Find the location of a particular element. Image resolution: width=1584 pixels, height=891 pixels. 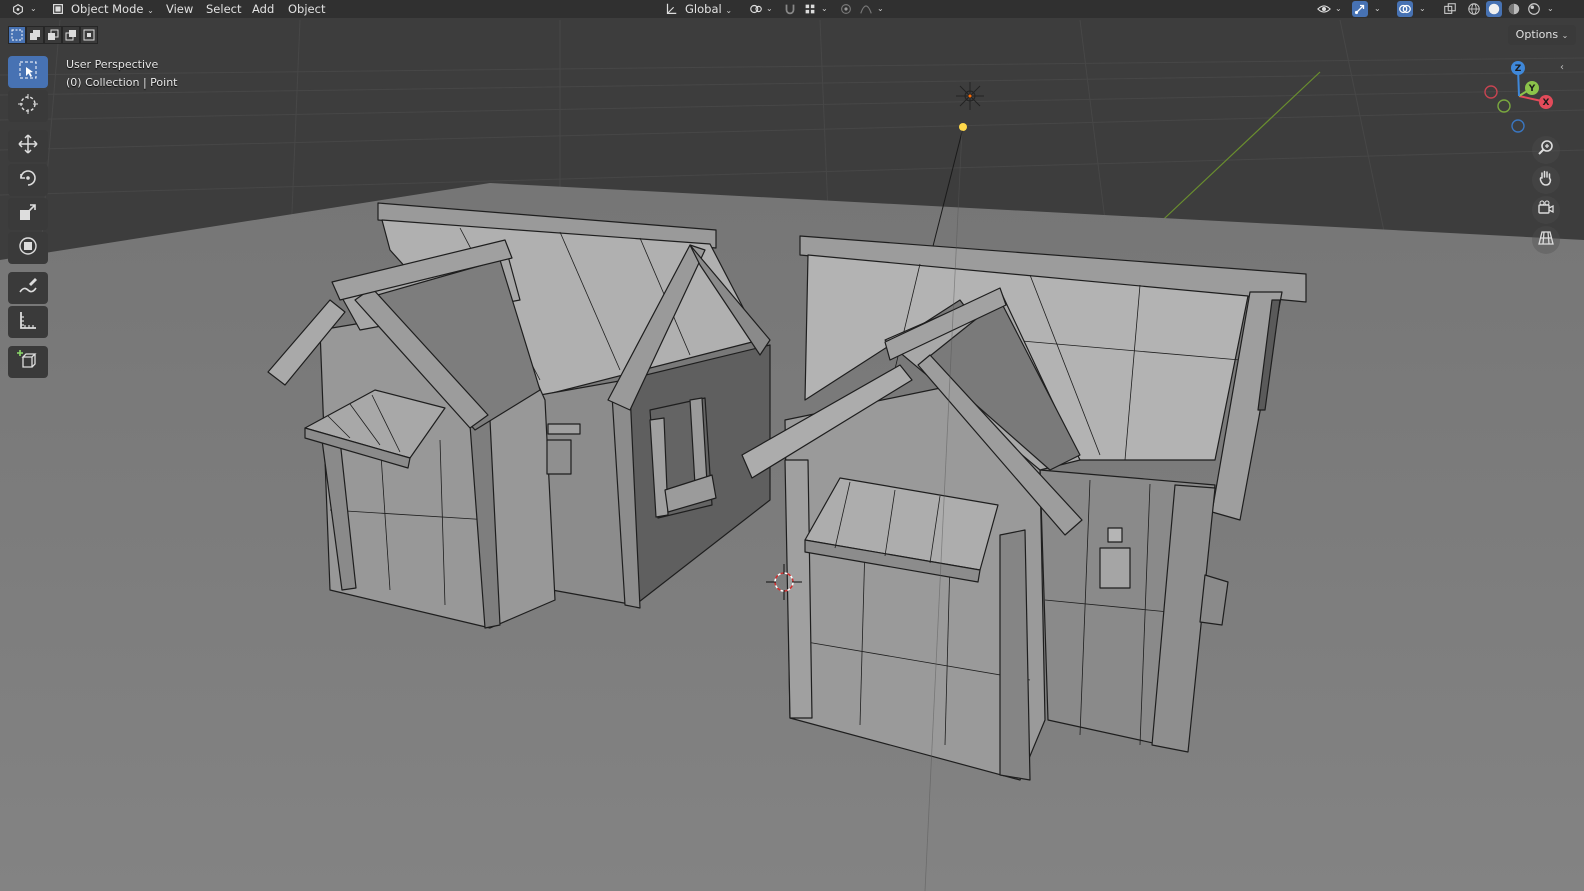

add-cube-tool is located at coordinates (28, 362).